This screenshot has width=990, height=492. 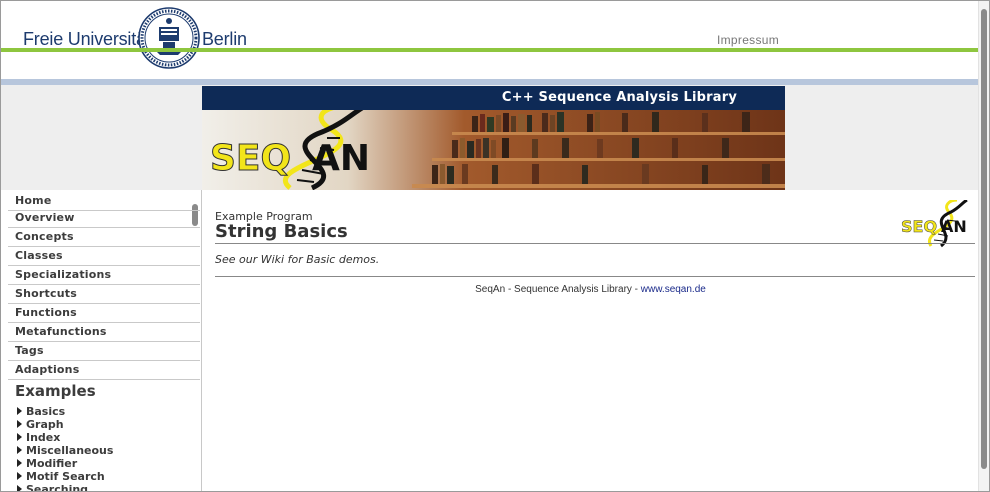 I want to click on sidebar-item-label: Functions, so click(x=46, y=312).